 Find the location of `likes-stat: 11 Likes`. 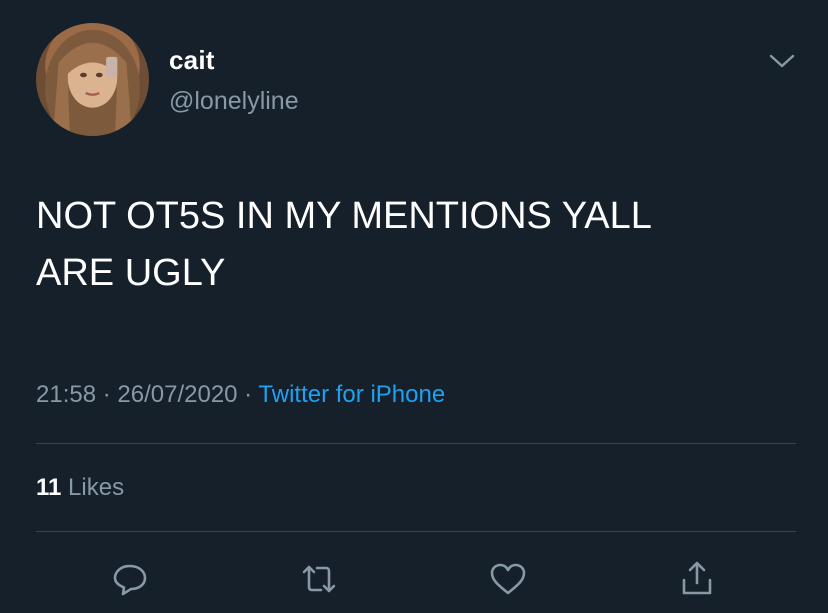

likes-stat: 11 Likes is located at coordinates (80, 488).